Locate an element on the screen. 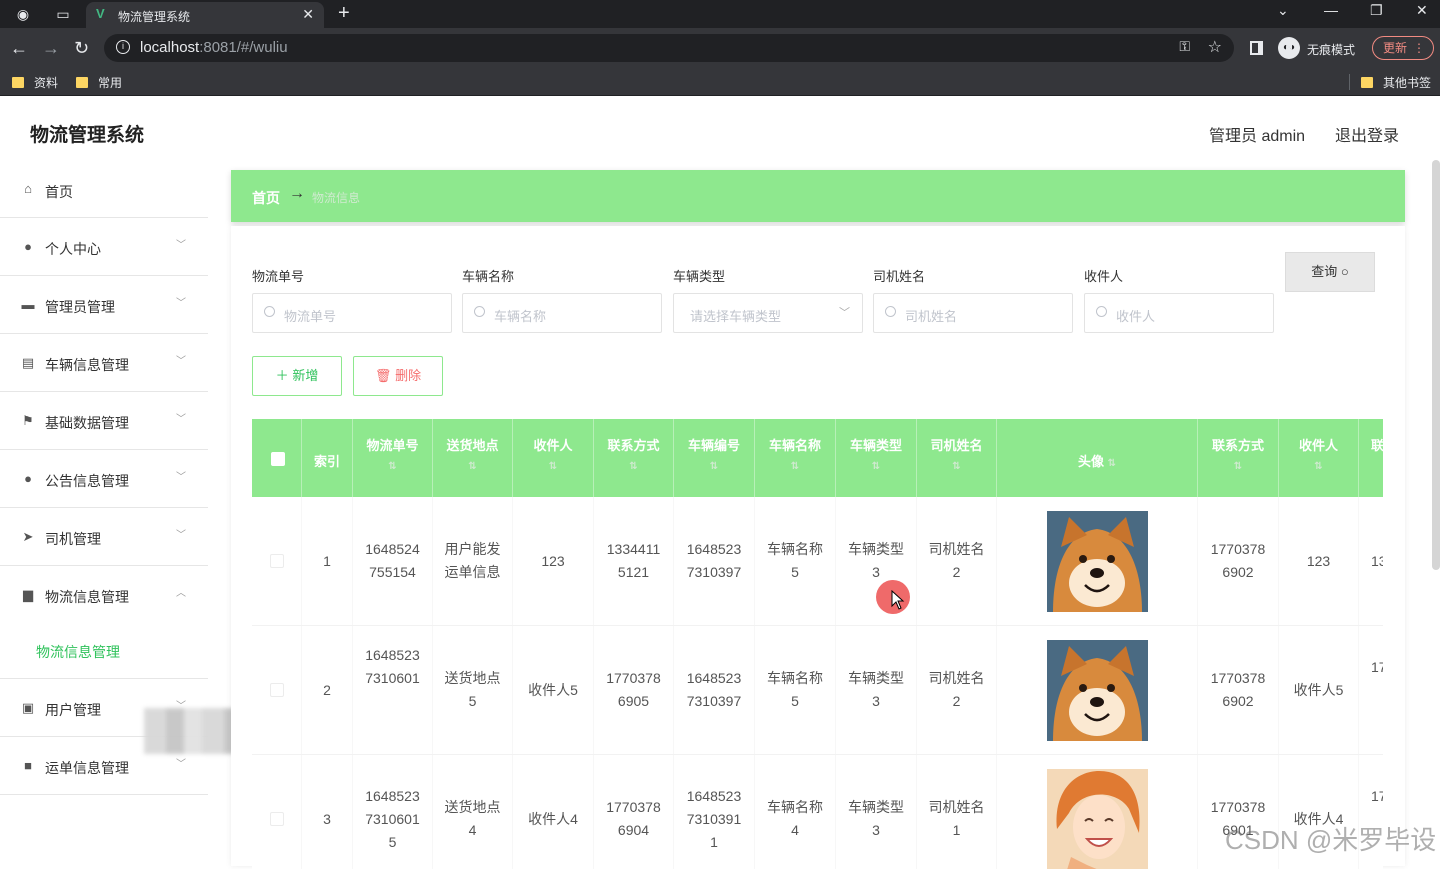 This screenshot has height=869, width=1440. header-cell: 车辆编号⇅ is located at coordinates (714, 458).